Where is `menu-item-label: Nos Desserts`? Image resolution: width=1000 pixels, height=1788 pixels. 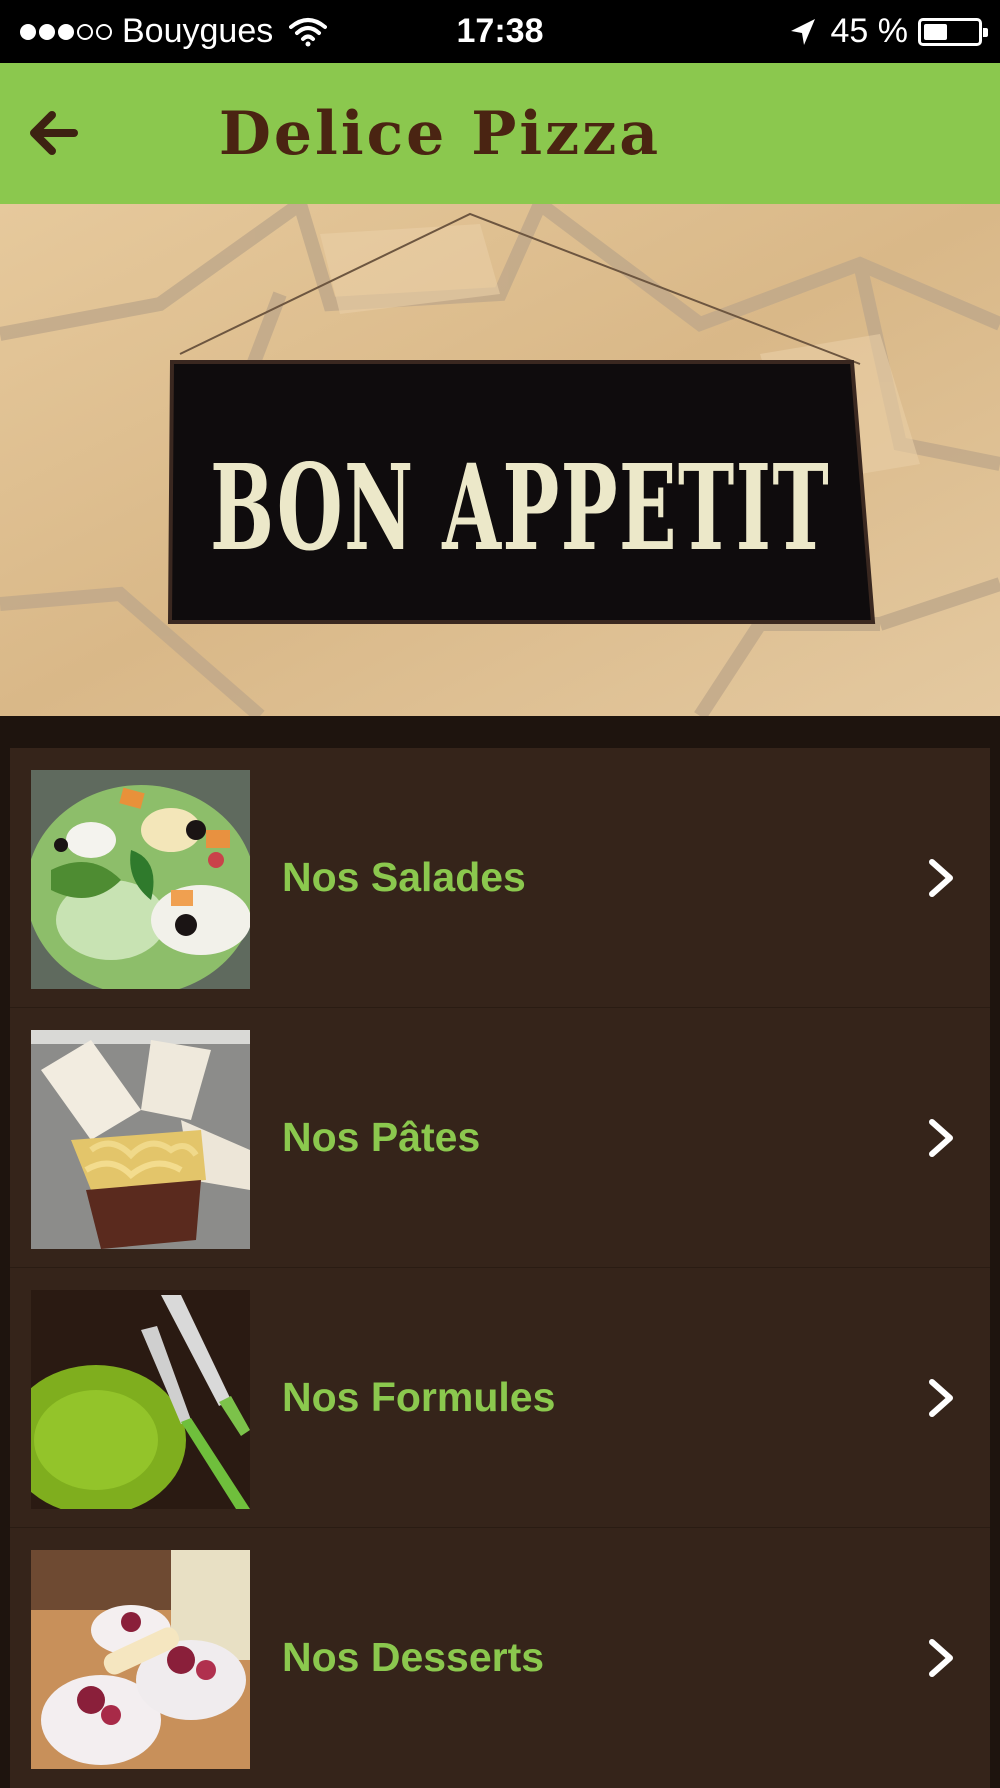
menu-item-label: Nos Desserts is located at coordinates (413, 1657).